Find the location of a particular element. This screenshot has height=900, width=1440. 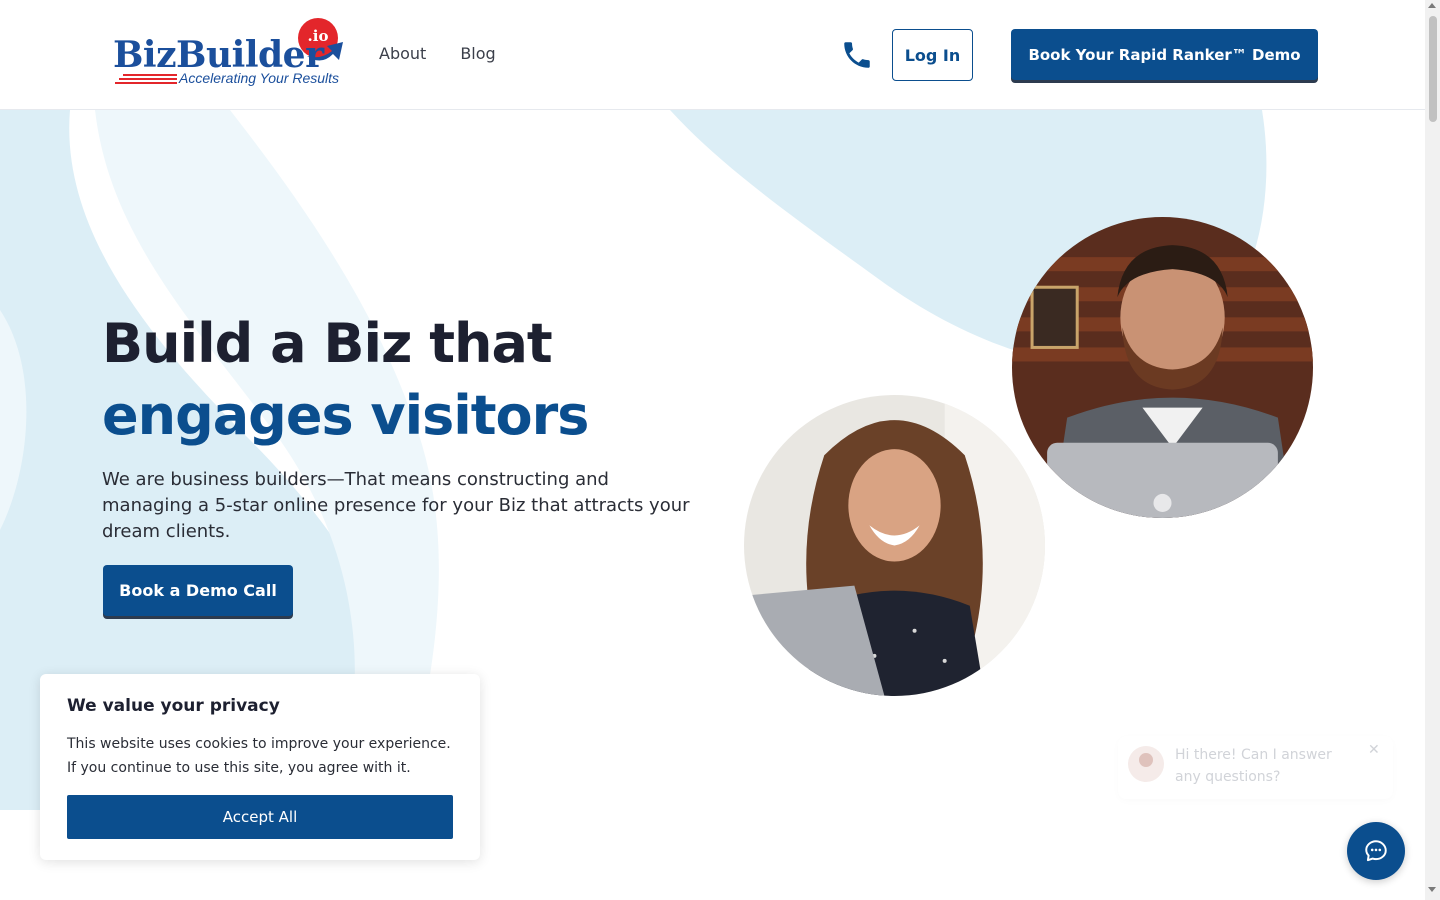

scroll-down-arrow-icon is located at coordinates (1432, 889).